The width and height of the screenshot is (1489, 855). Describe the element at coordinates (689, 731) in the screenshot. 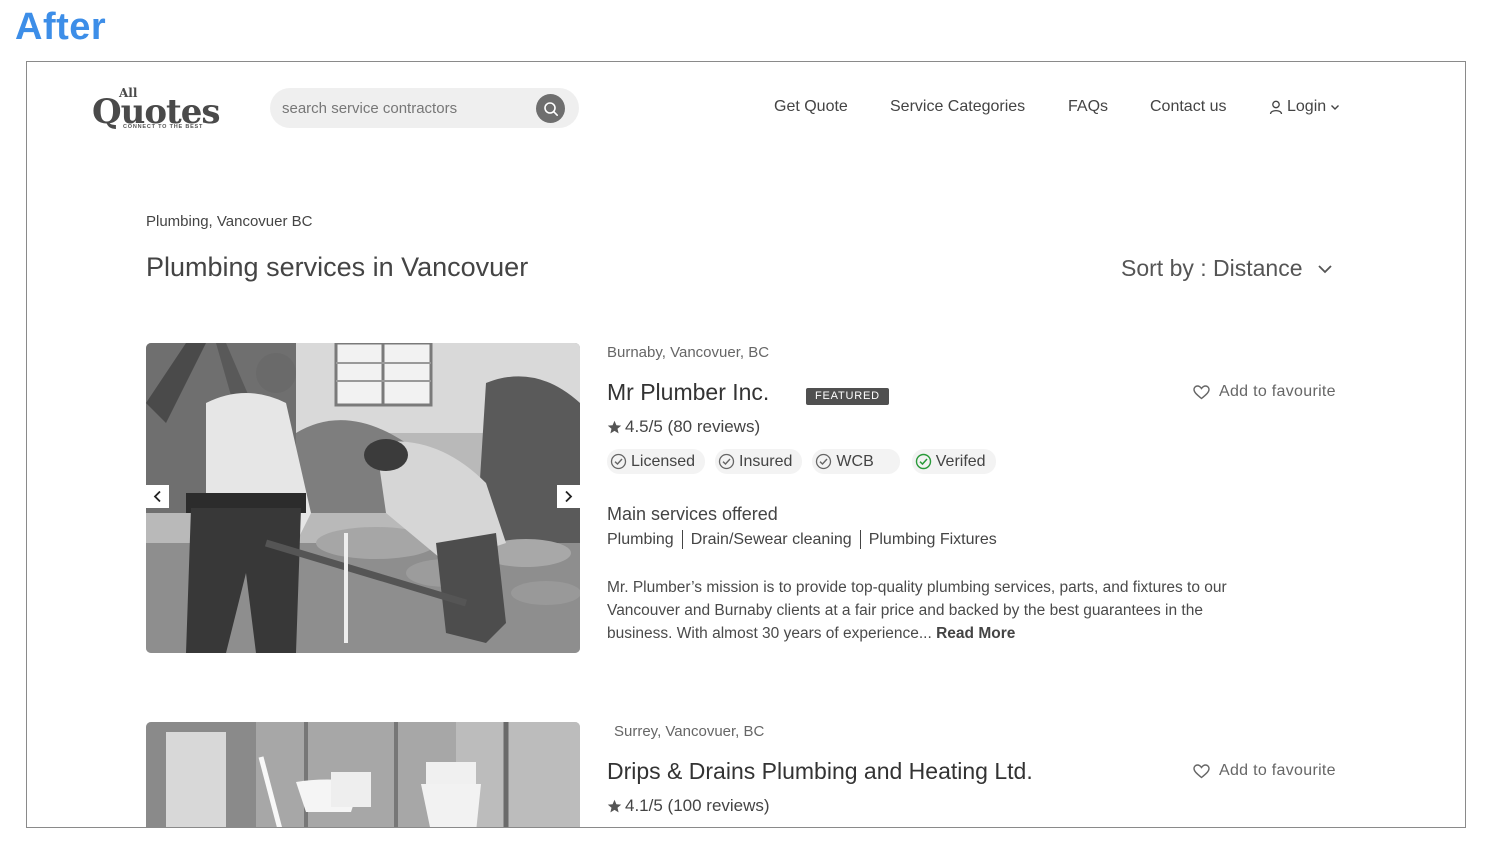

I see `listing-location: Surrey, Vancovuer, BC` at that location.